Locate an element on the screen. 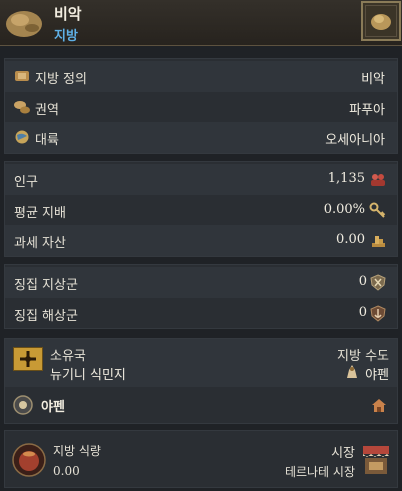 The image size is (402, 491). navy-value: 0 is located at coordinates (362, 312).